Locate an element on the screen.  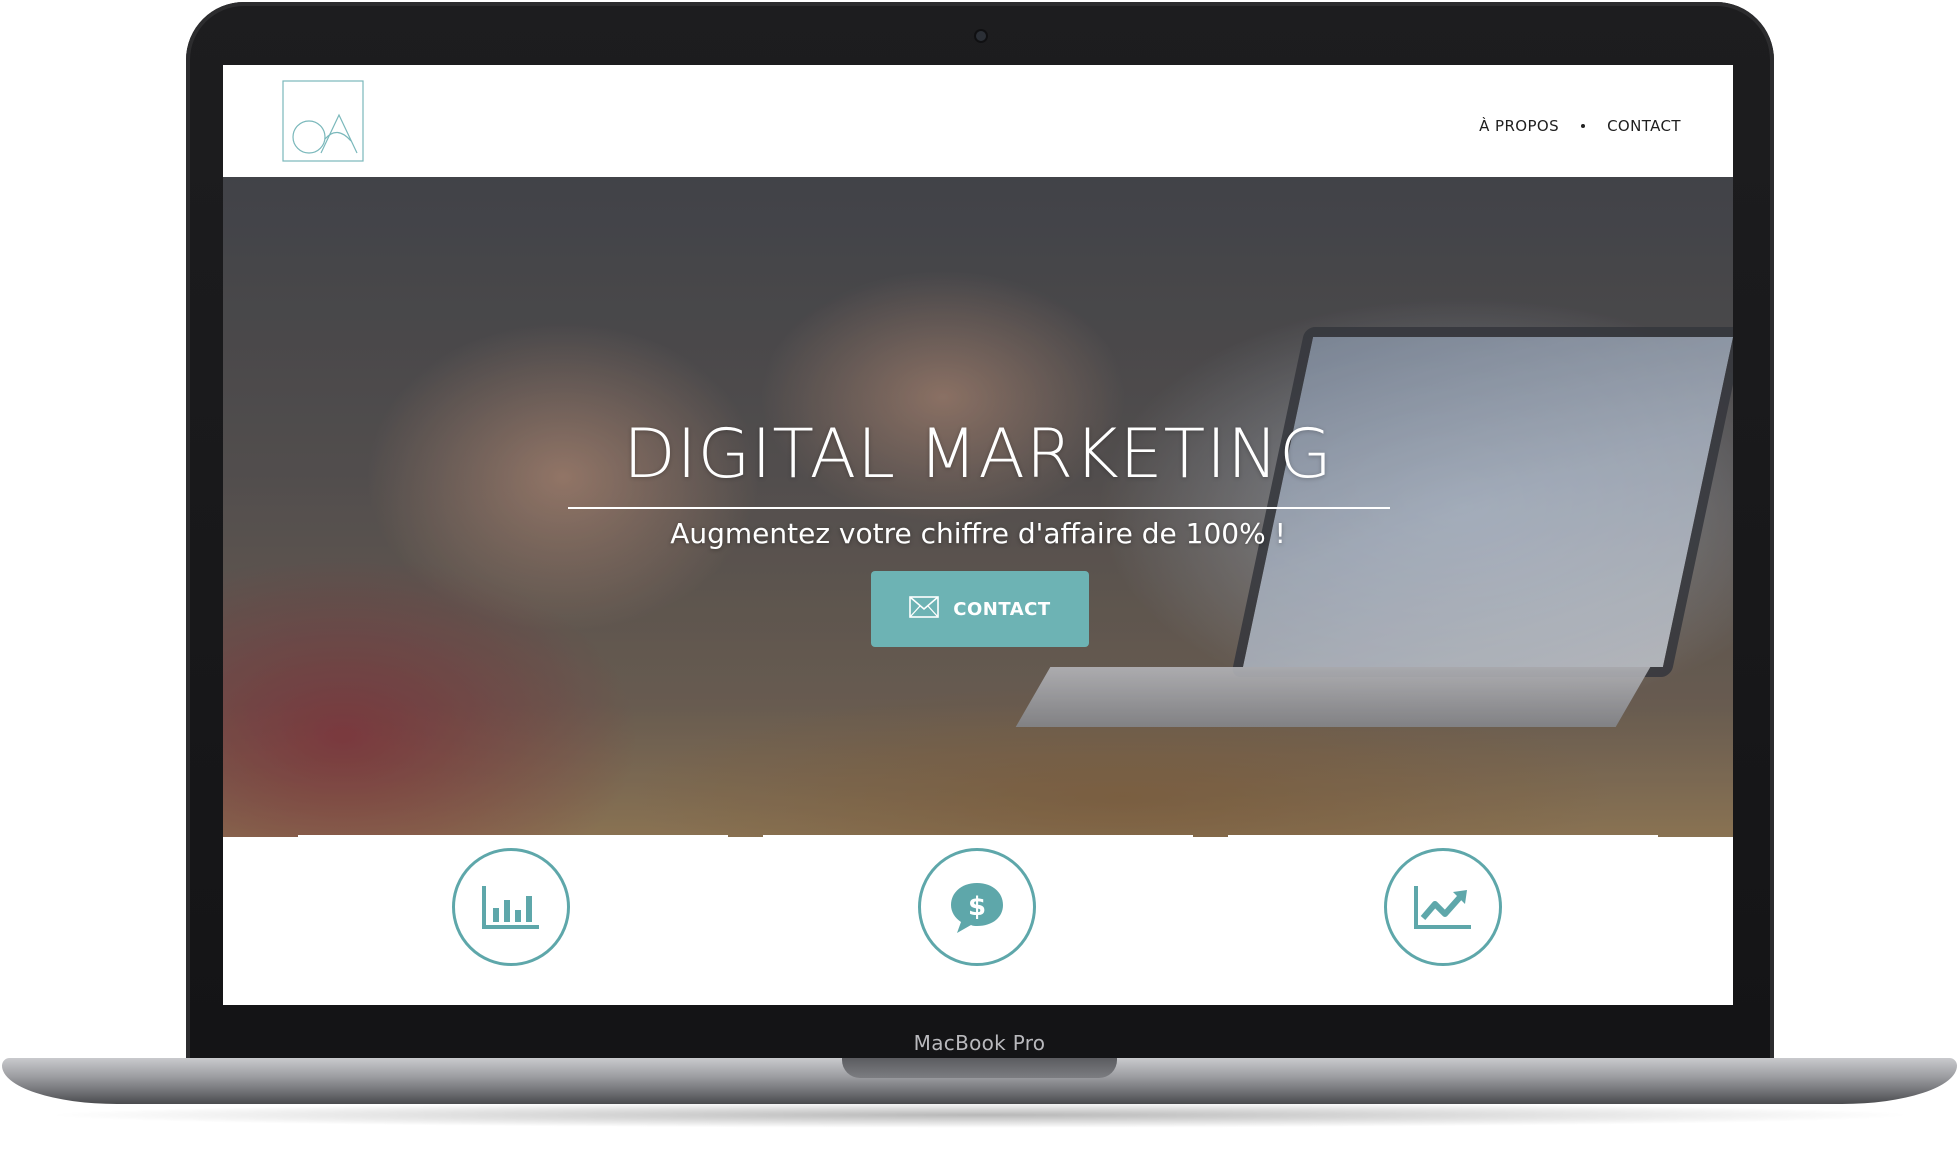
hero-divider is located at coordinates (979, 508).